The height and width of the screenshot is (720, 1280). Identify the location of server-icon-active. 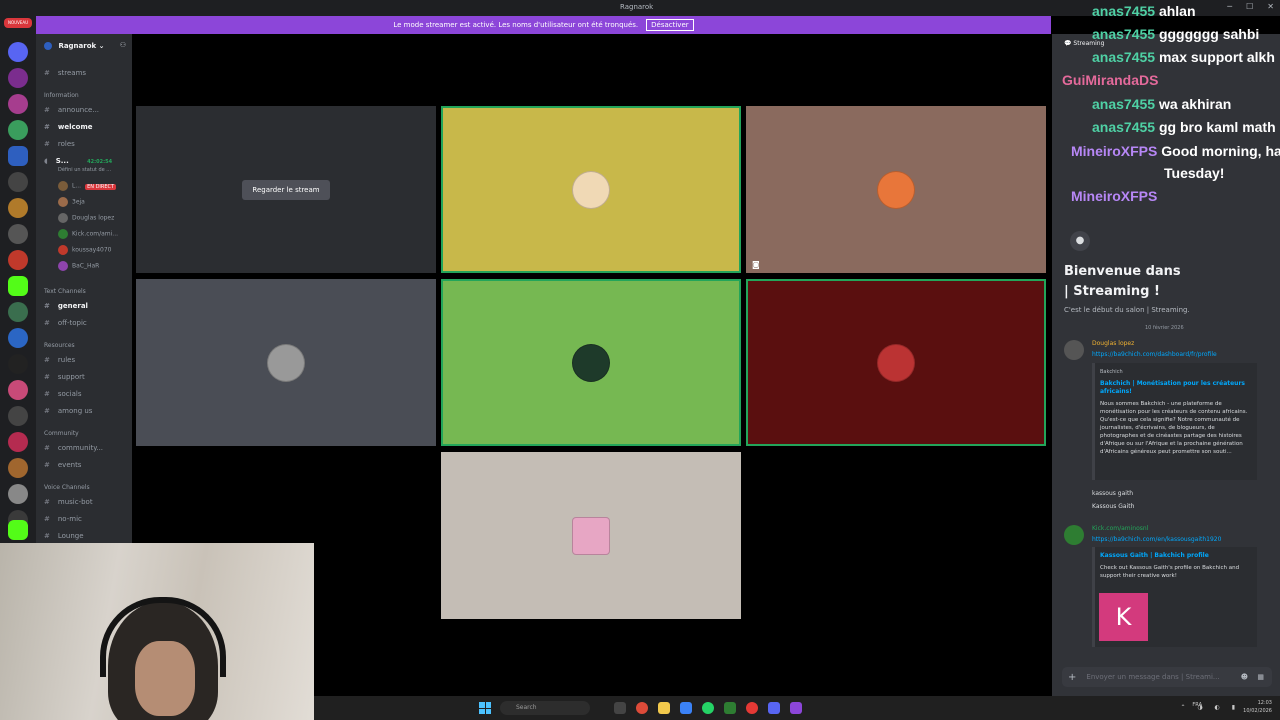
(18, 156).